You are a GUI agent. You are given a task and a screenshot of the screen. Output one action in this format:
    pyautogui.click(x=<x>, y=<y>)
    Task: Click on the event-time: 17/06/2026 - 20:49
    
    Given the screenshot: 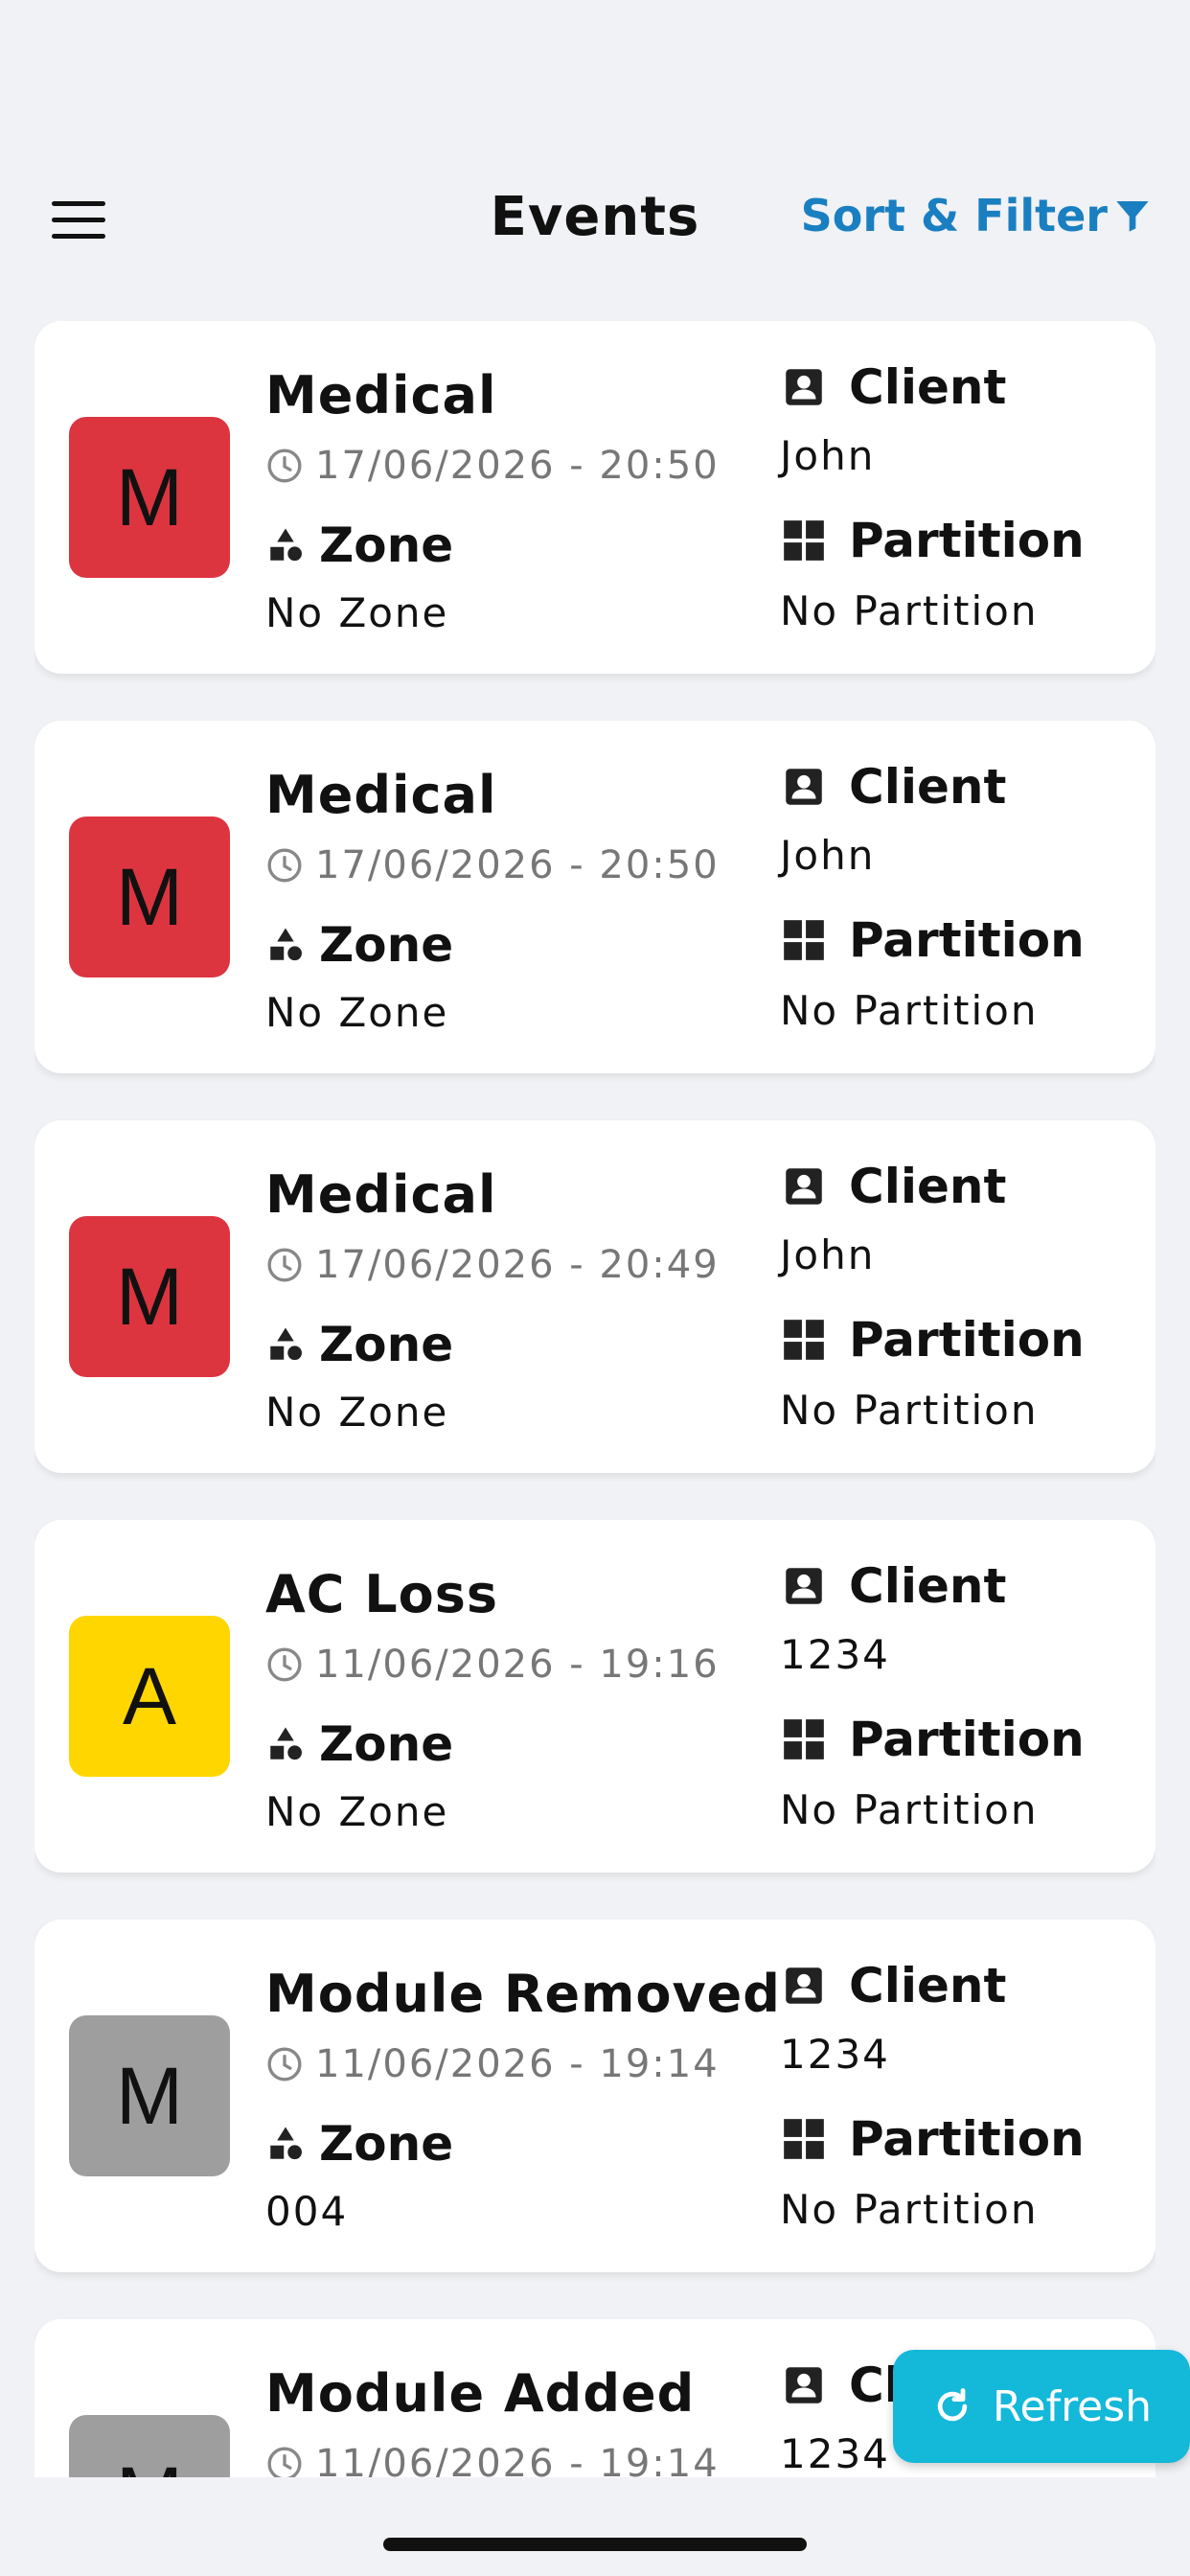 What is the action you would take?
    pyautogui.click(x=493, y=1265)
    